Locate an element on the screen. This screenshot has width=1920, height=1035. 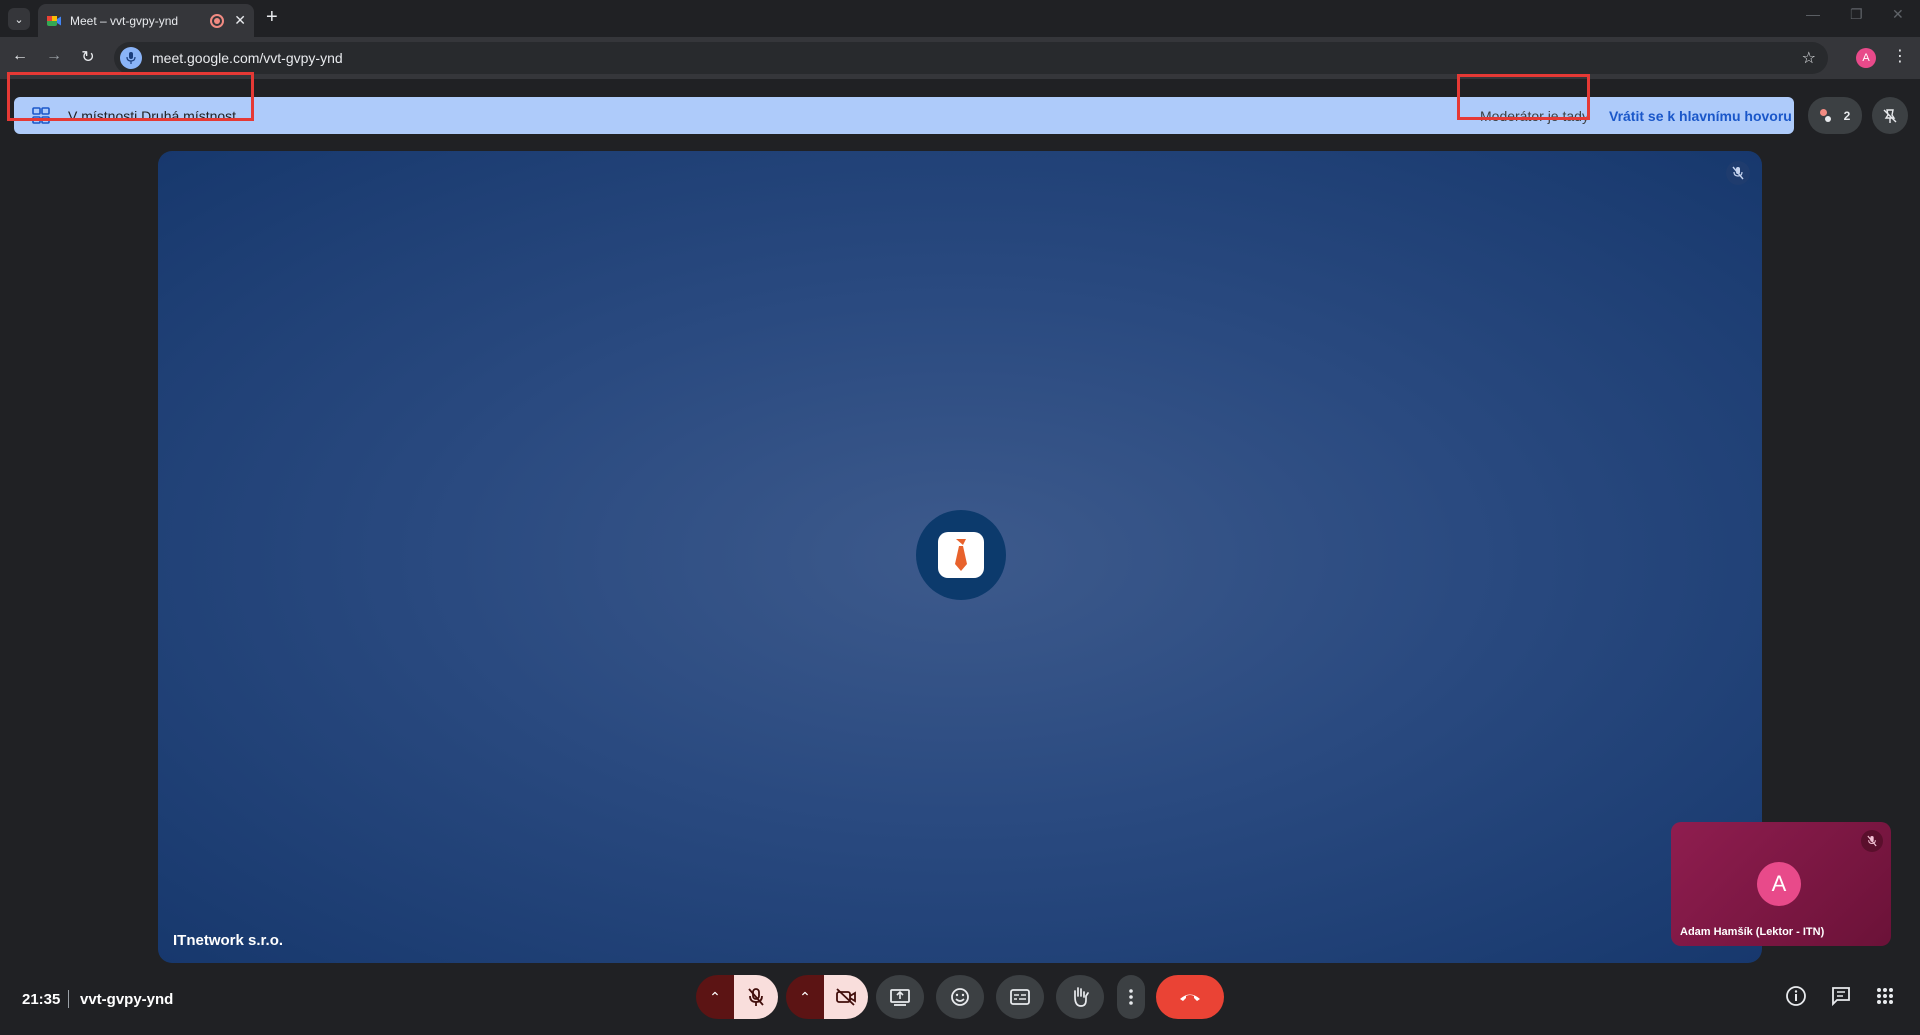
browser-toolbar: ← → ↻ meet.google.com/vvt-gvpy-ynd ☆ A ⋮ is located at coordinates (960, 58).